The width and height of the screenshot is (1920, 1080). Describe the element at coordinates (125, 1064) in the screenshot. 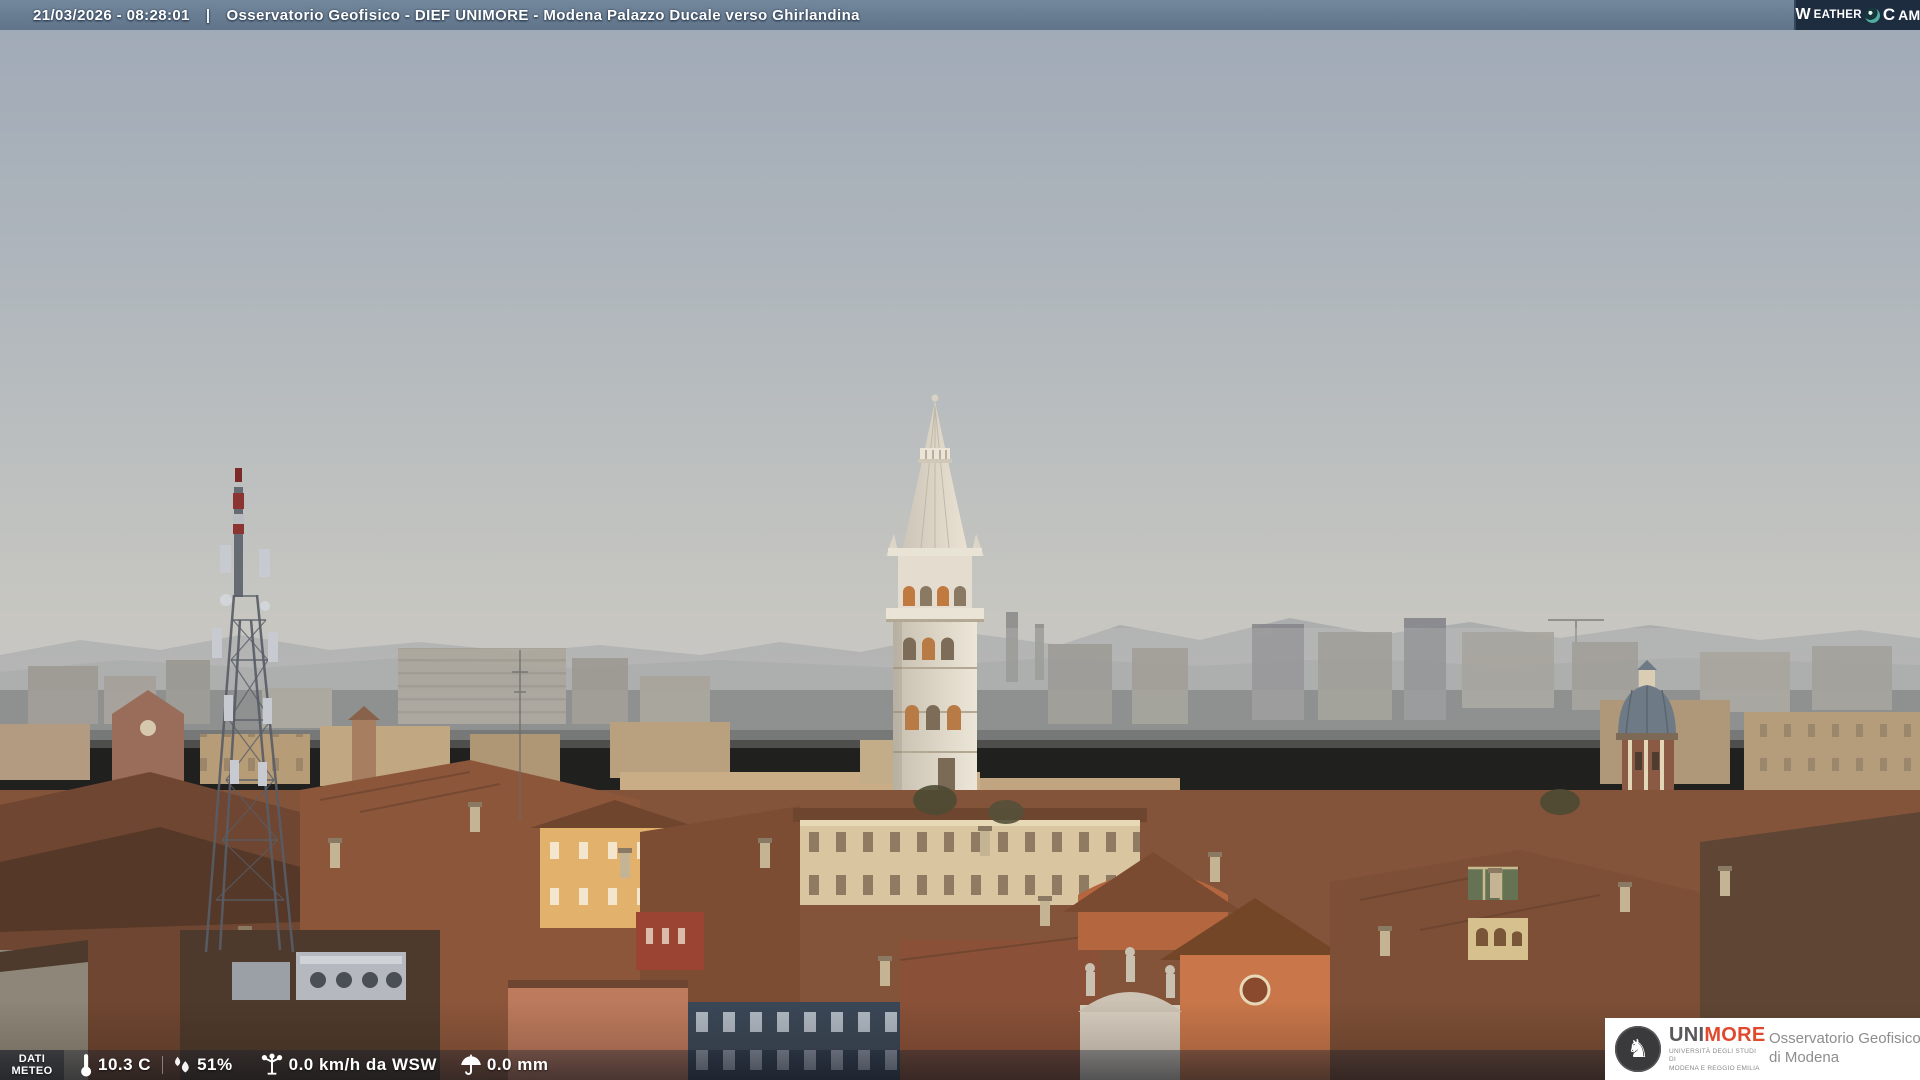

I see `temperature-value: 10.3 C` at that location.